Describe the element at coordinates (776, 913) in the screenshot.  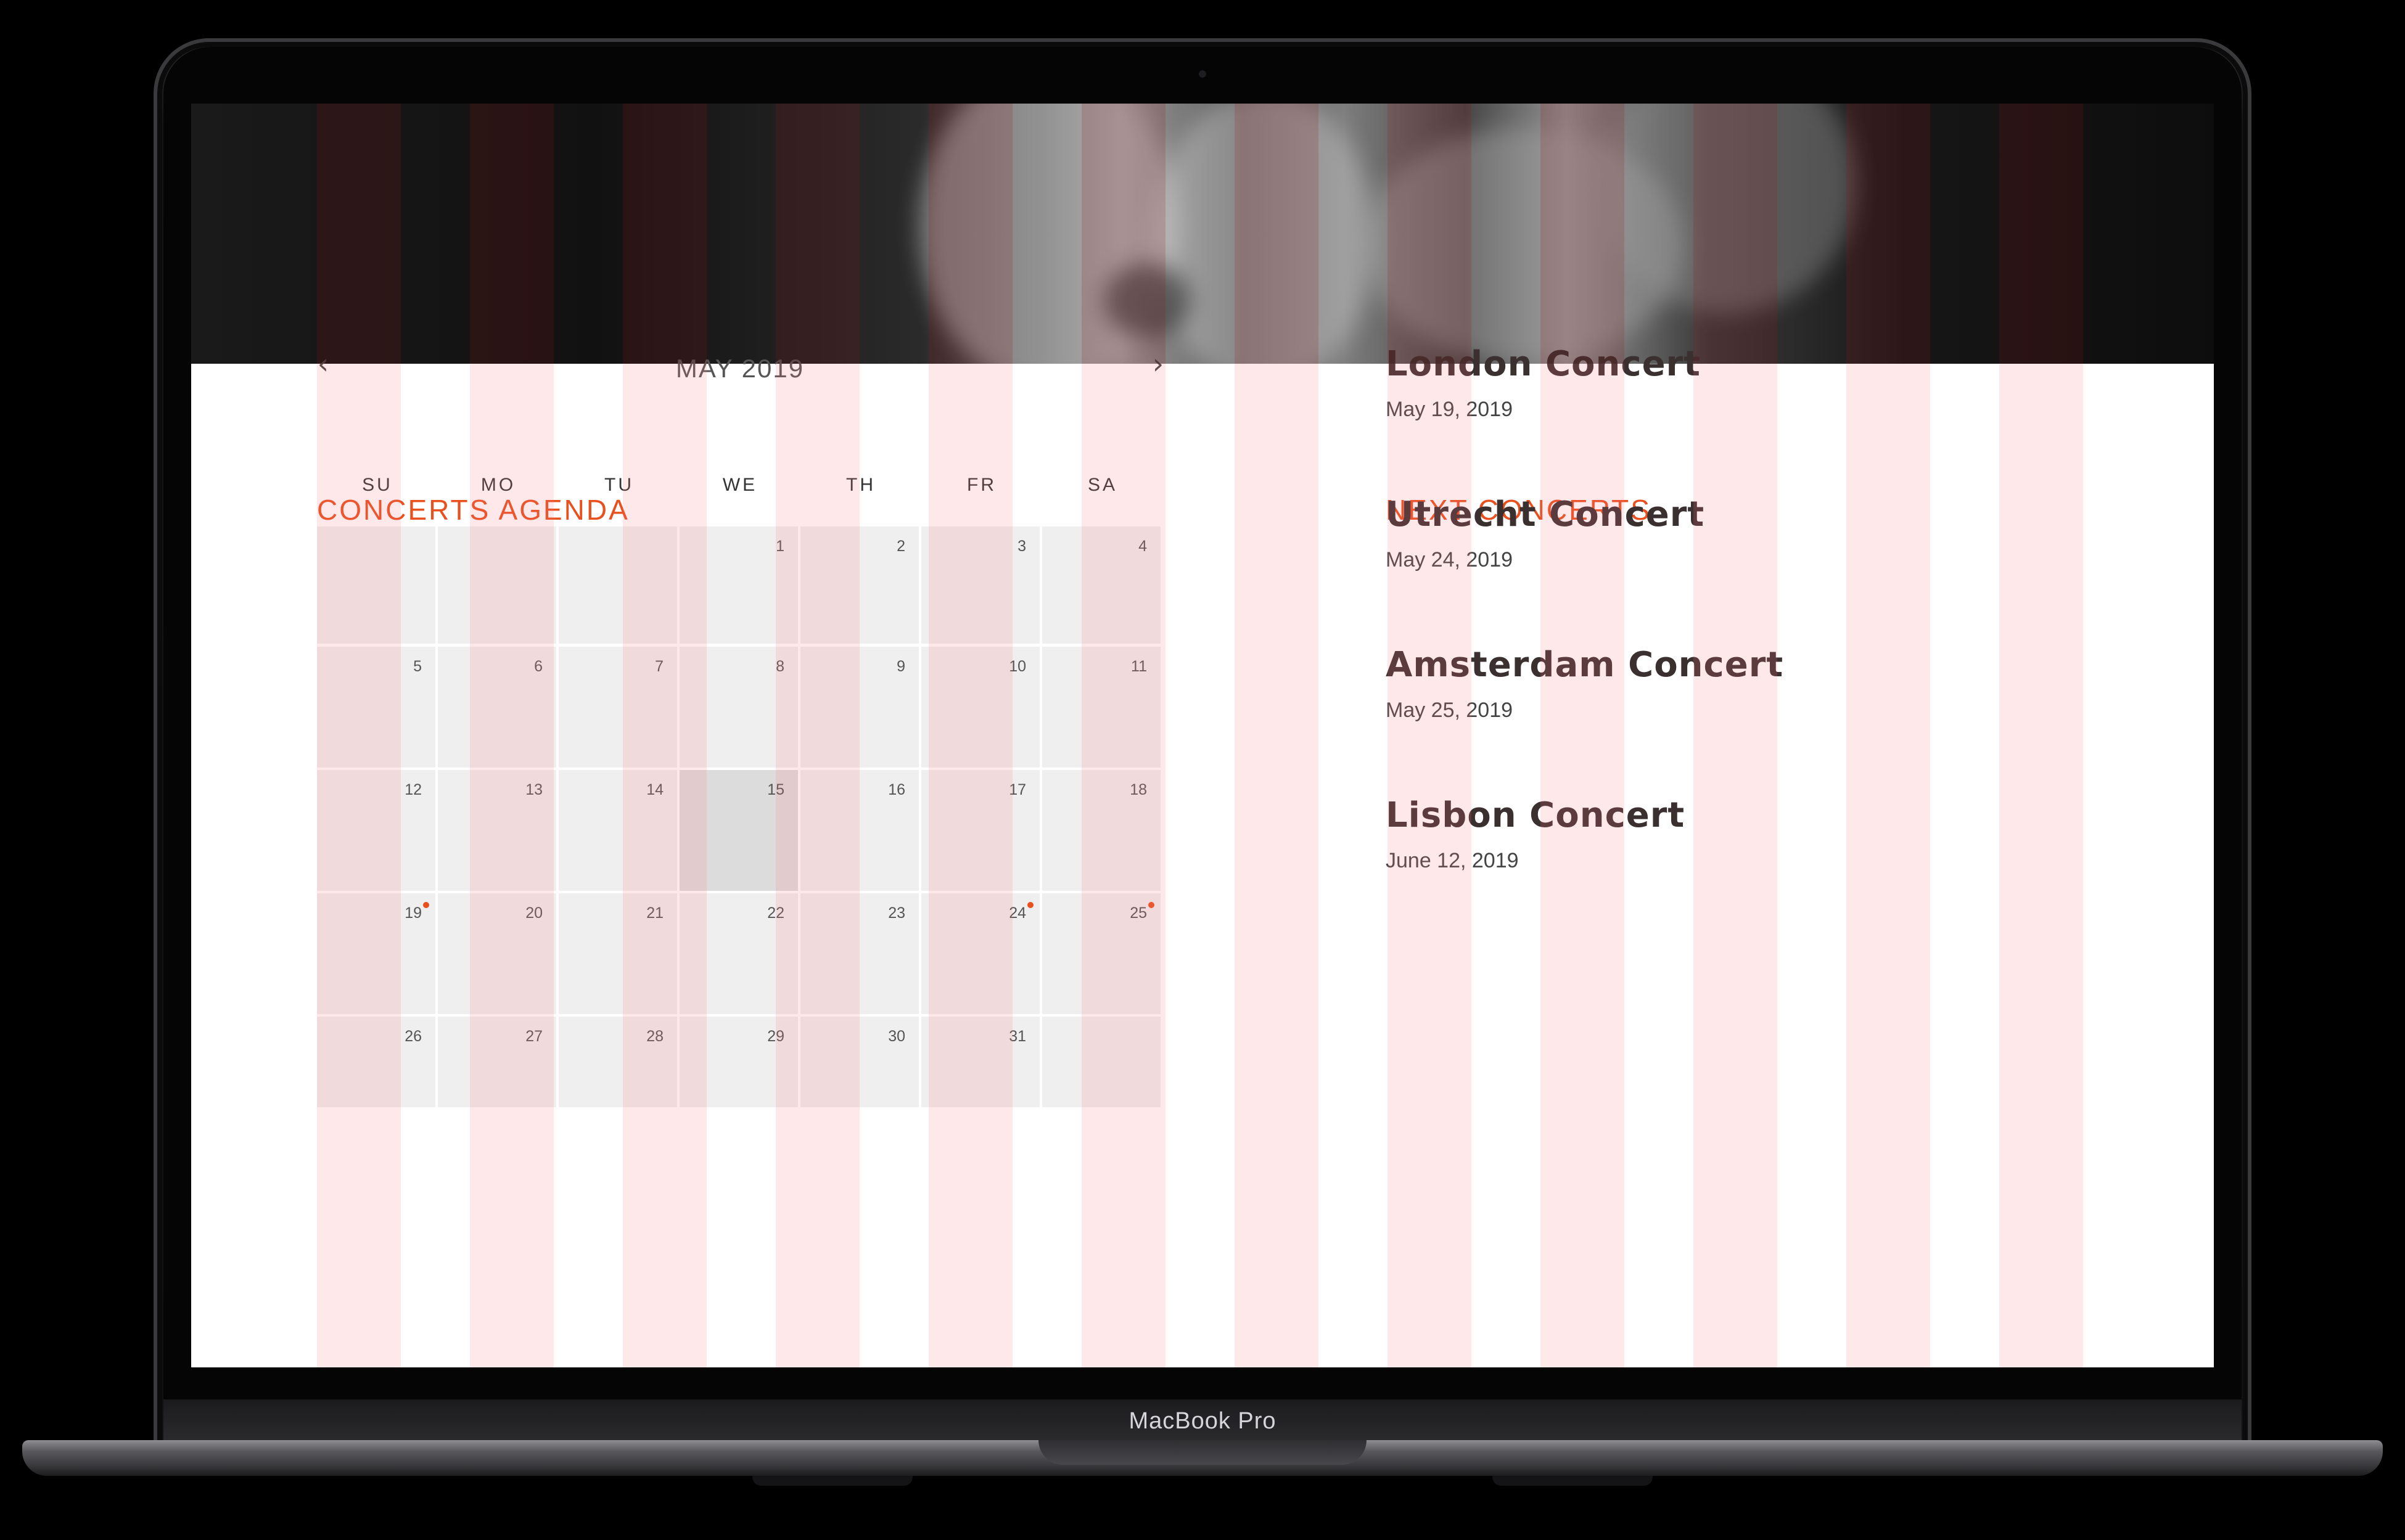
I see `day-number: 22` at that location.